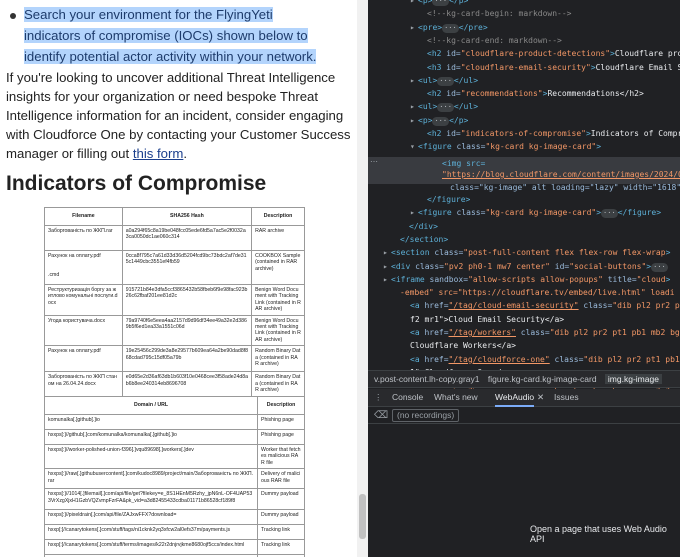  What do you see at coordinates (281, 547) in the screenshot?
I see `table-cell: Tracking link` at bounding box center [281, 547].